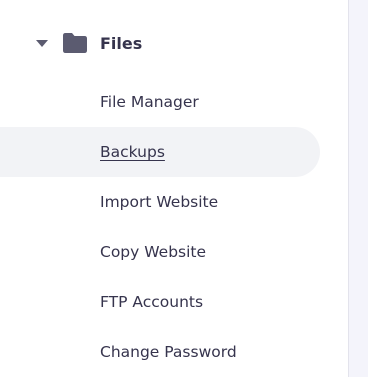 This screenshot has width=368, height=377. I want to click on sidebar-item-ftp-accounts: FTP Accounts, so click(160, 302).